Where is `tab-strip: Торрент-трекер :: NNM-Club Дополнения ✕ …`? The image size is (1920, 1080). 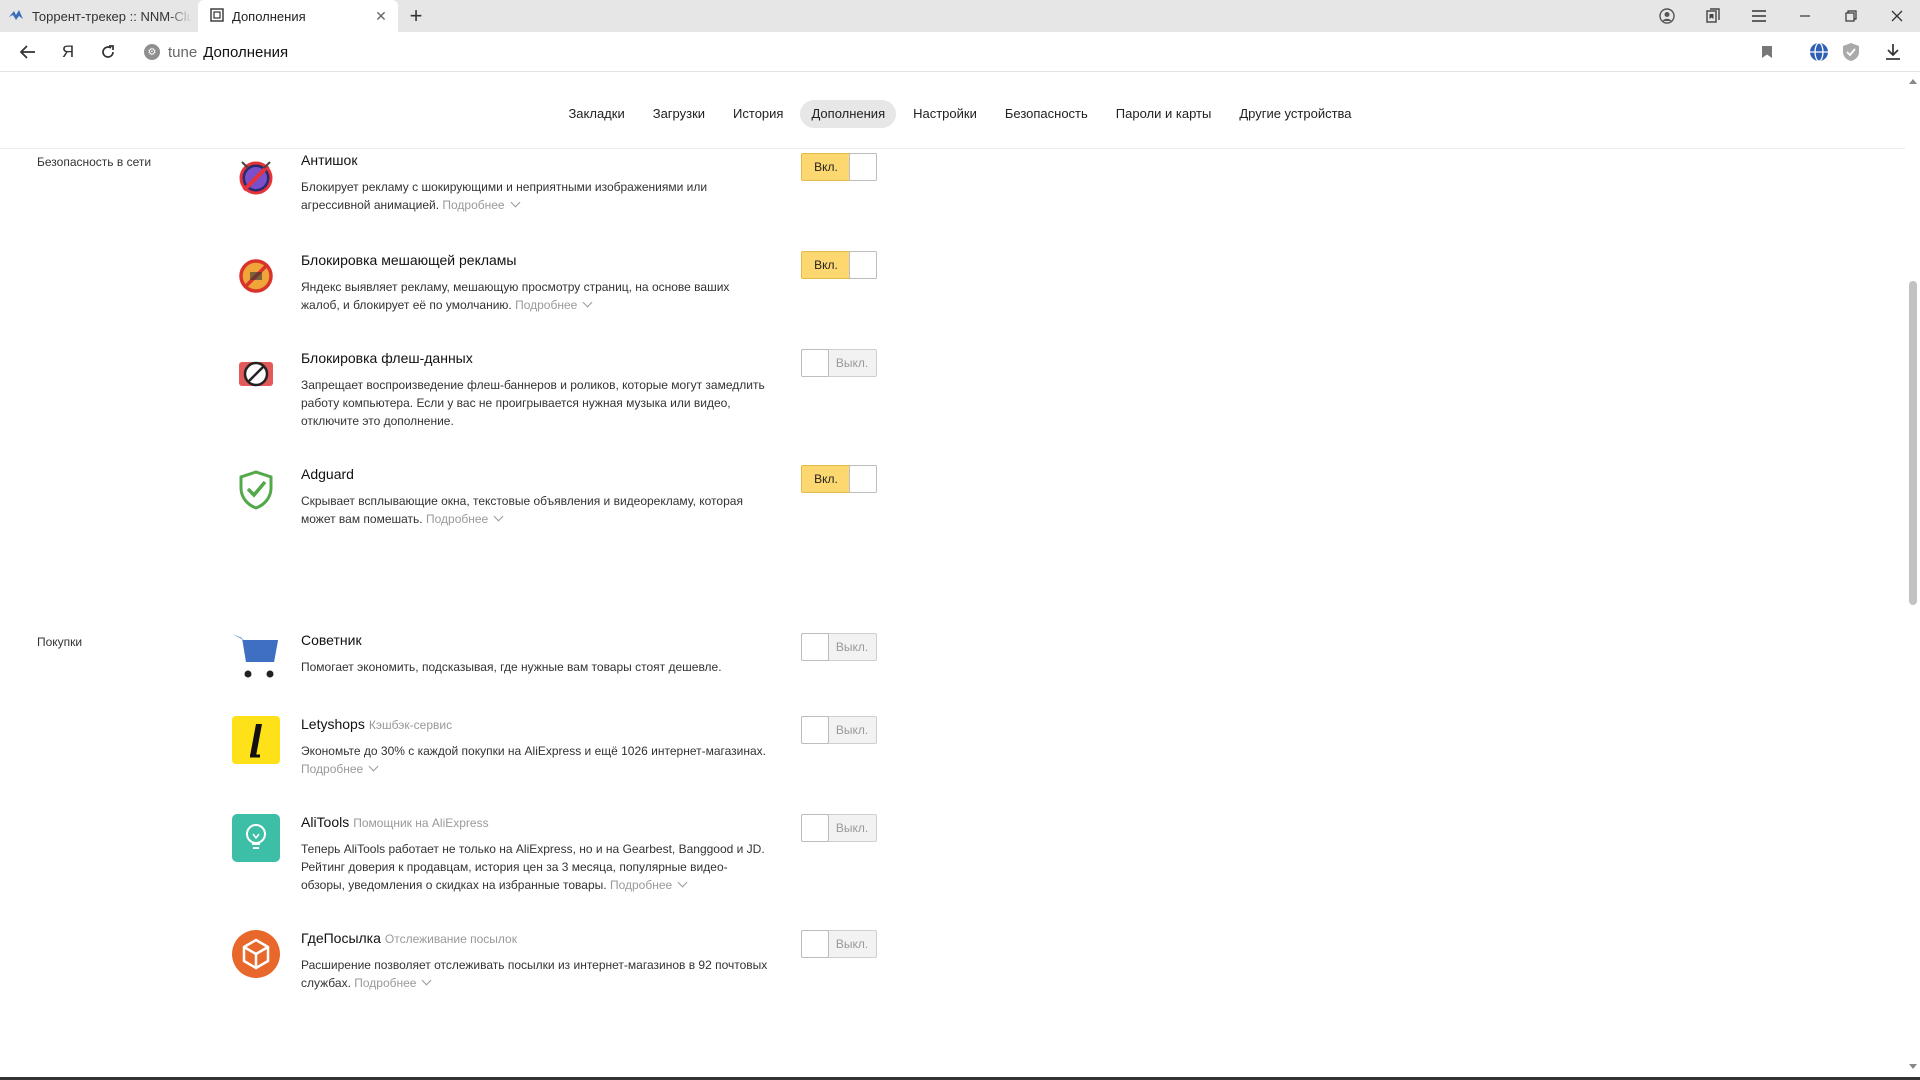 tab-strip: Торрент-трекер :: NNM-Club Дополнения ✕ … is located at coordinates (960, 16).